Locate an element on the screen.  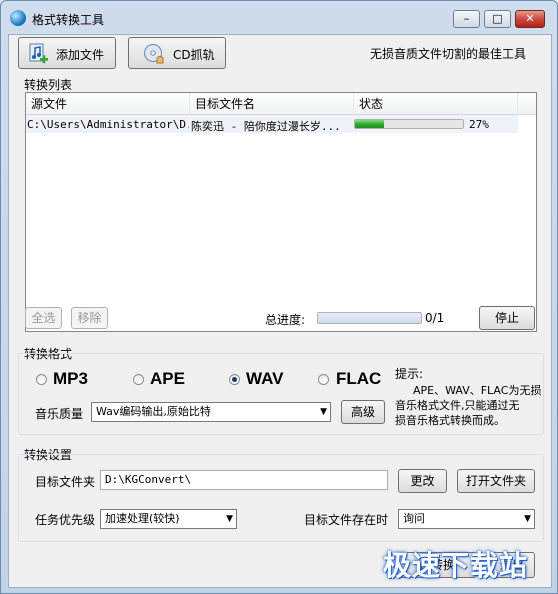
window-title: 格式转换工具 is located at coordinates (68, 20).